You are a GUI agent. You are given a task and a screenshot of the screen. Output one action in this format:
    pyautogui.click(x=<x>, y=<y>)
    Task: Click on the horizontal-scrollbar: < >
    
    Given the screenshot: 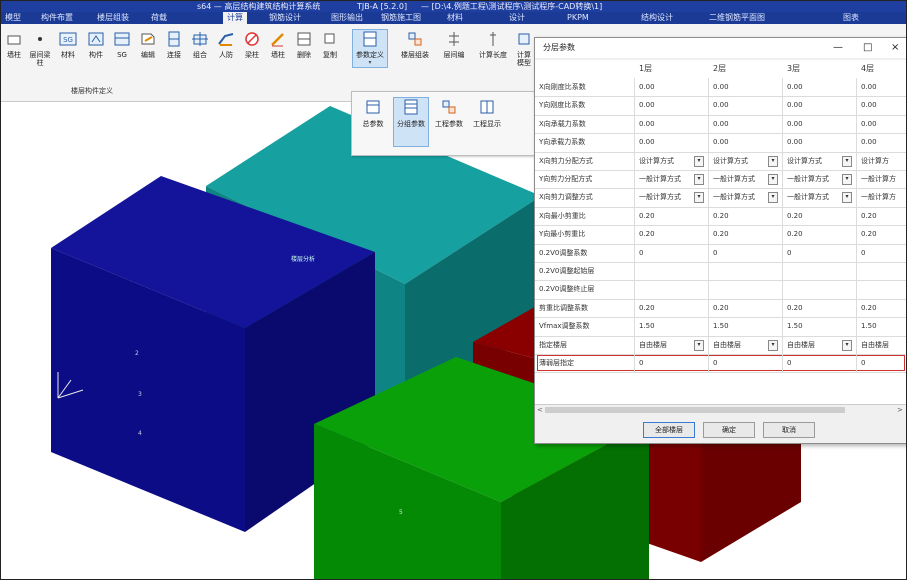 What is the action you would take?
    pyautogui.click(x=720, y=409)
    